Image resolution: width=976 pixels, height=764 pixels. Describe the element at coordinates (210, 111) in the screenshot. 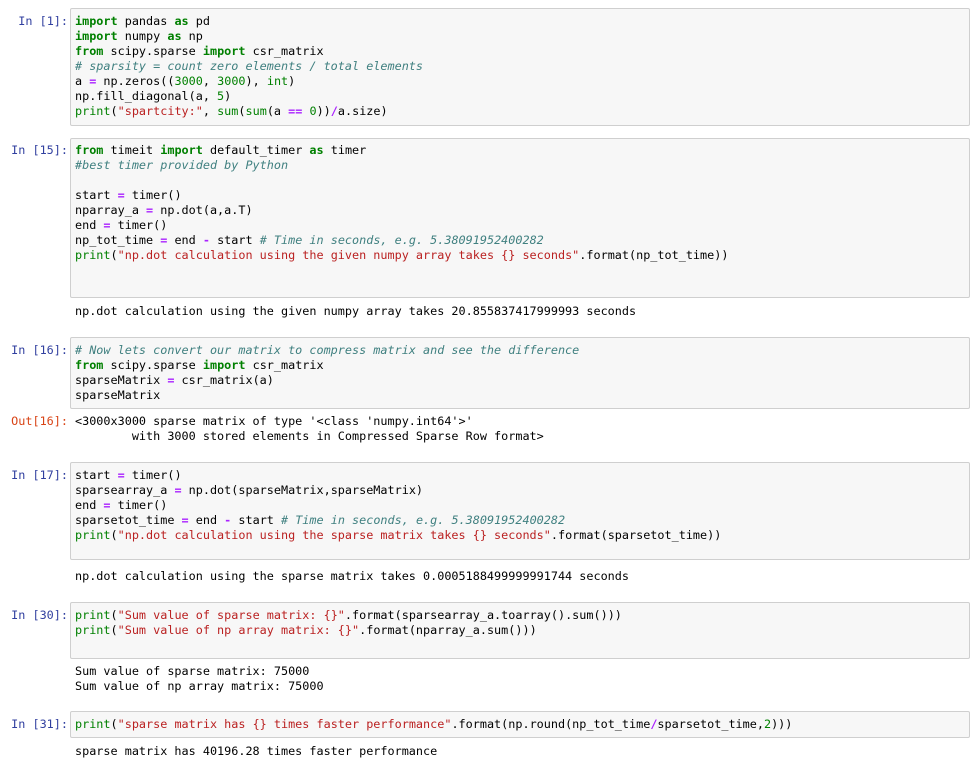

I see `code-token: ,` at that location.